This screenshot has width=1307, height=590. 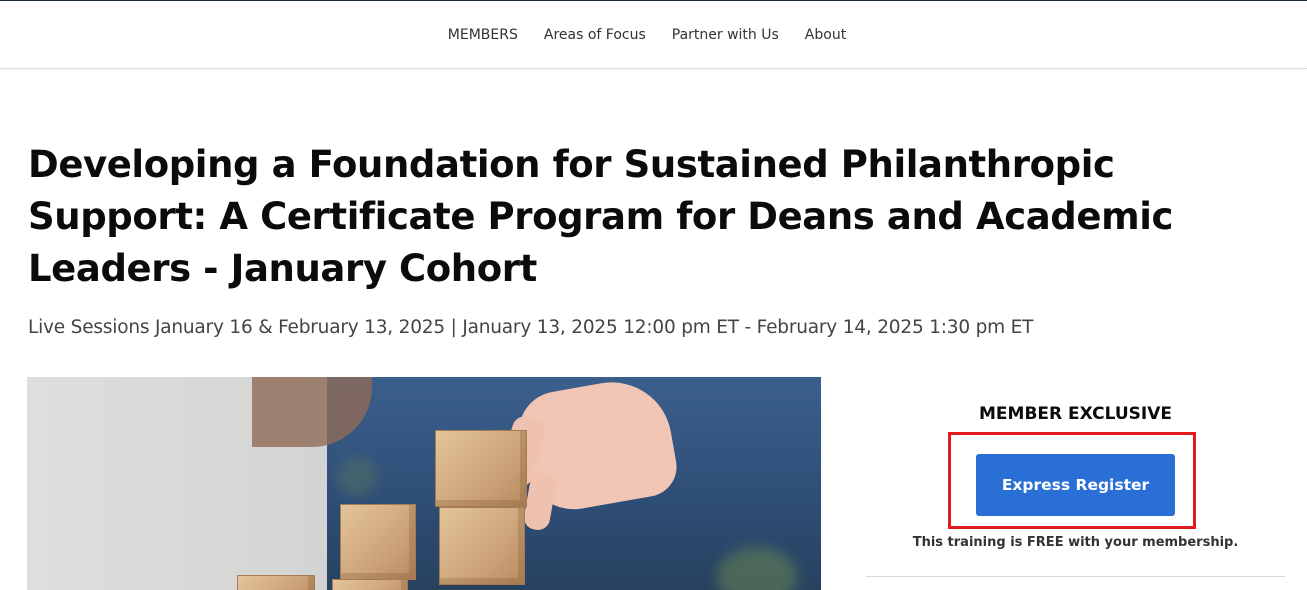 I want to click on express-register-button: Express Register, so click(x=1075, y=485).